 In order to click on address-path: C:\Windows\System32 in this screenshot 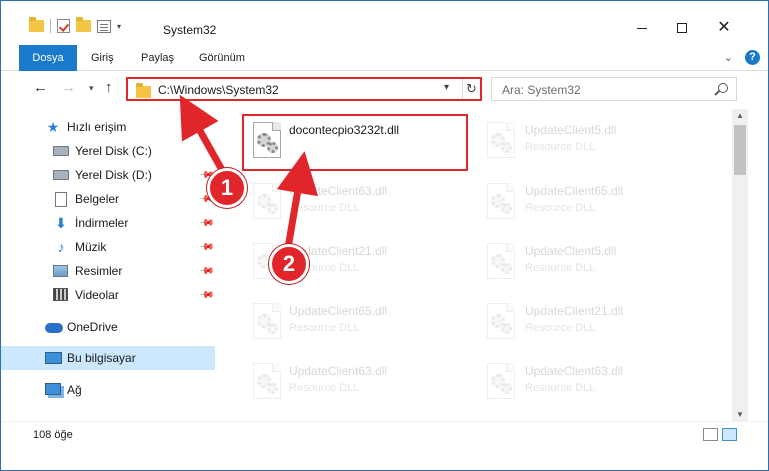, I will do `click(218, 90)`.